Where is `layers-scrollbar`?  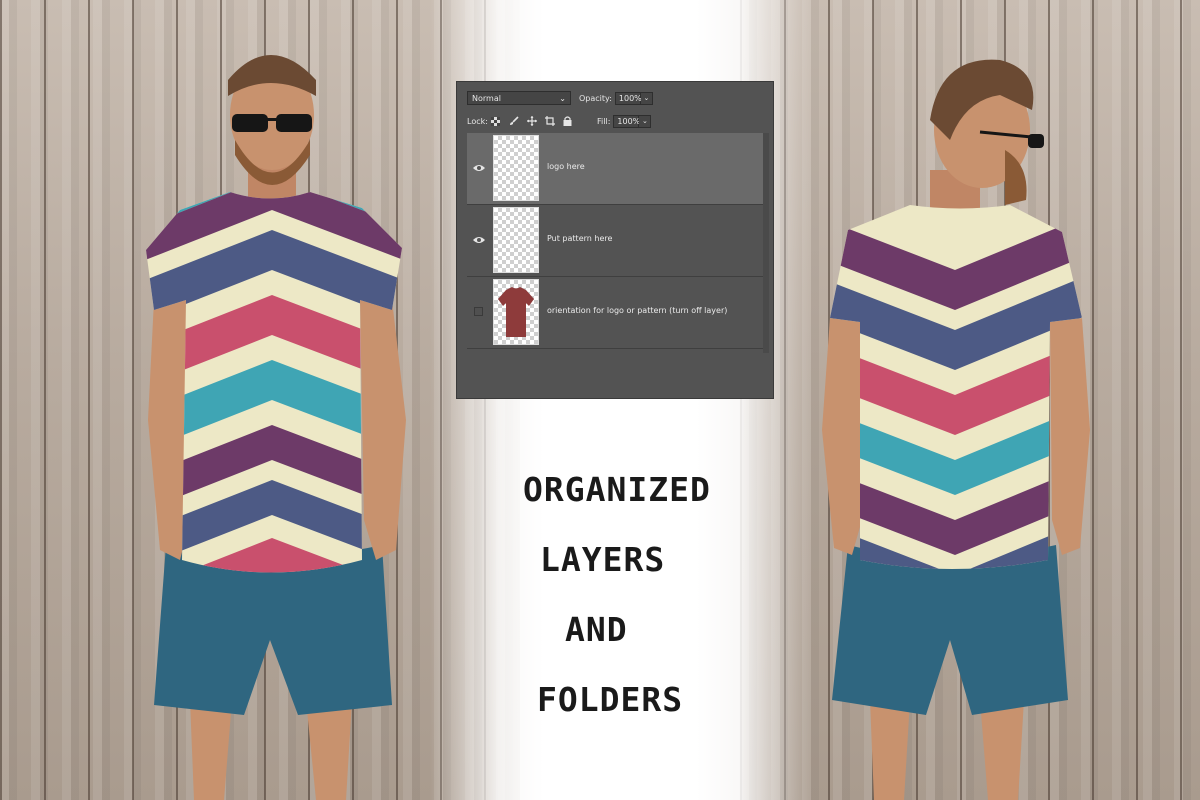 layers-scrollbar is located at coordinates (766, 243).